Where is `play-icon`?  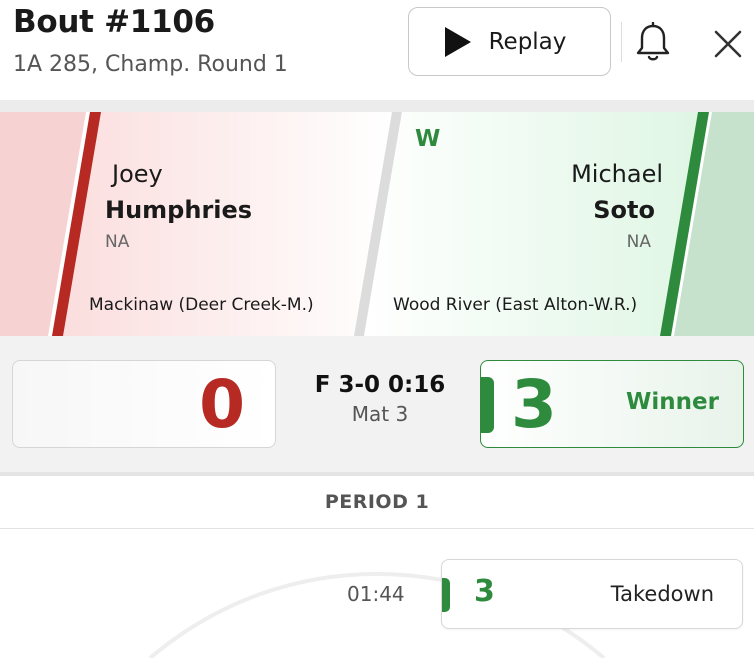 play-icon is located at coordinates (457, 41).